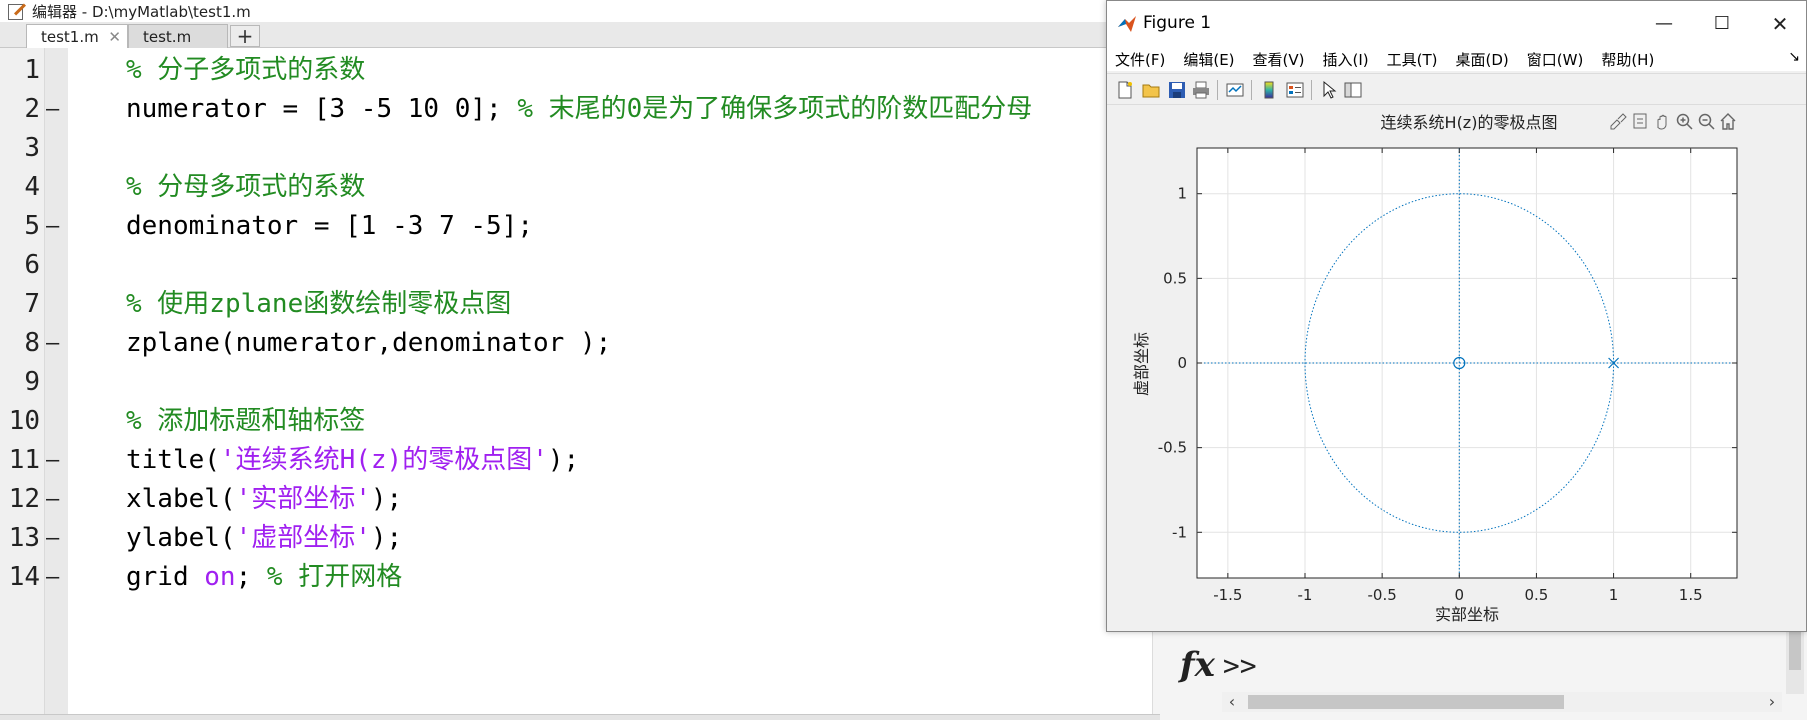 The width and height of the screenshot is (1807, 720). What do you see at coordinates (246, 70) in the screenshot?
I see `code-token-comment: % 分子多项式的系数` at bounding box center [246, 70].